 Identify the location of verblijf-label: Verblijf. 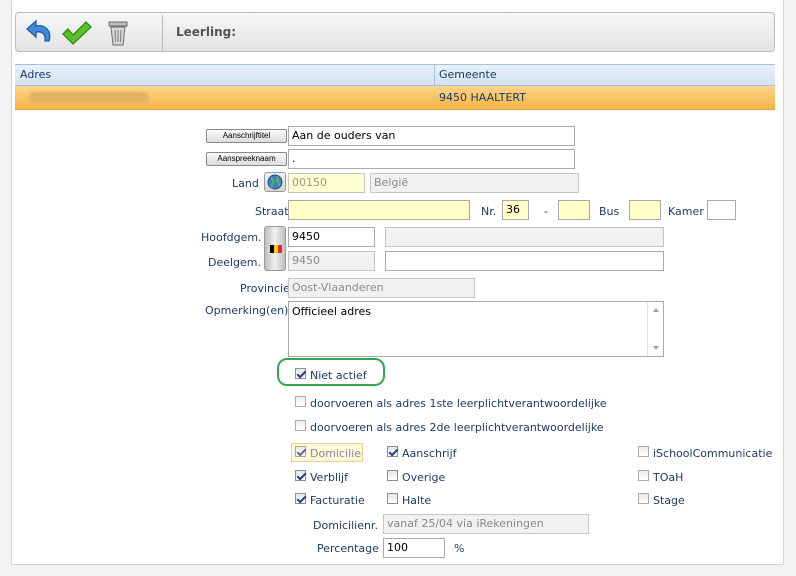
(329, 477).